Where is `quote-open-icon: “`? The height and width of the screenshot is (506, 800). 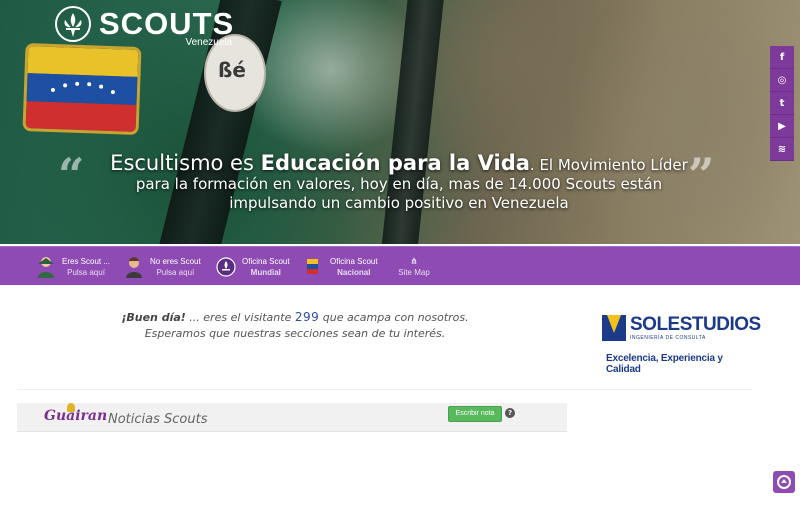
quote-open-icon: “ is located at coordinates (71, 175).